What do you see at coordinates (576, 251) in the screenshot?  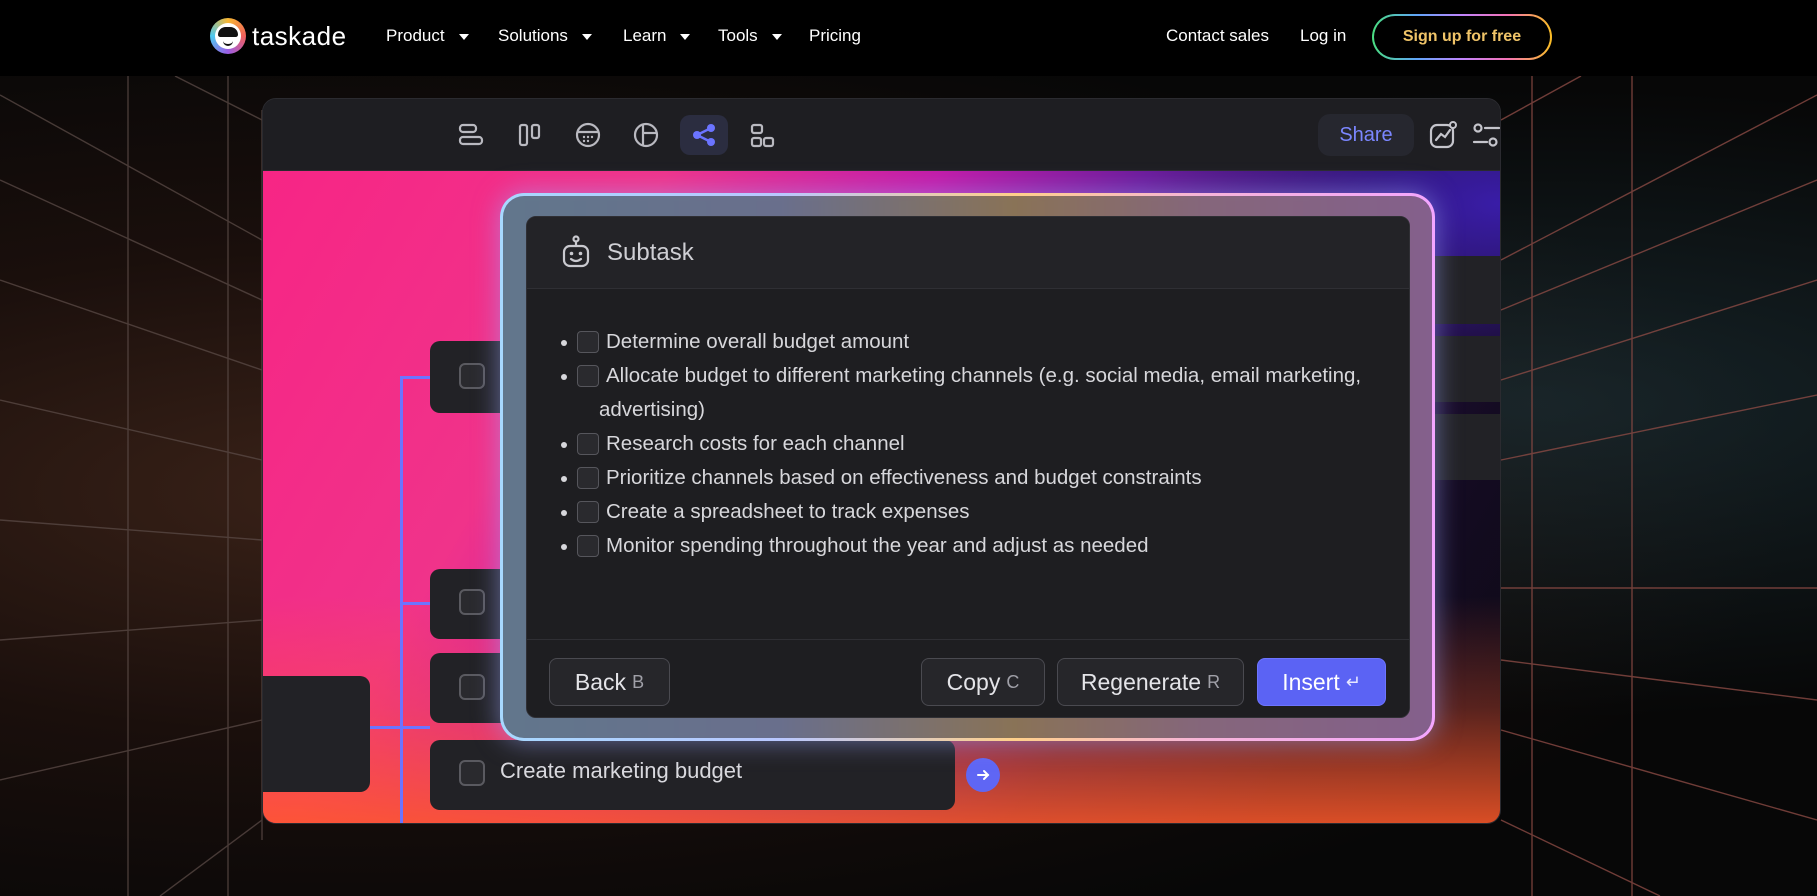 I see `robot-icon` at bounding box center [576, 251].